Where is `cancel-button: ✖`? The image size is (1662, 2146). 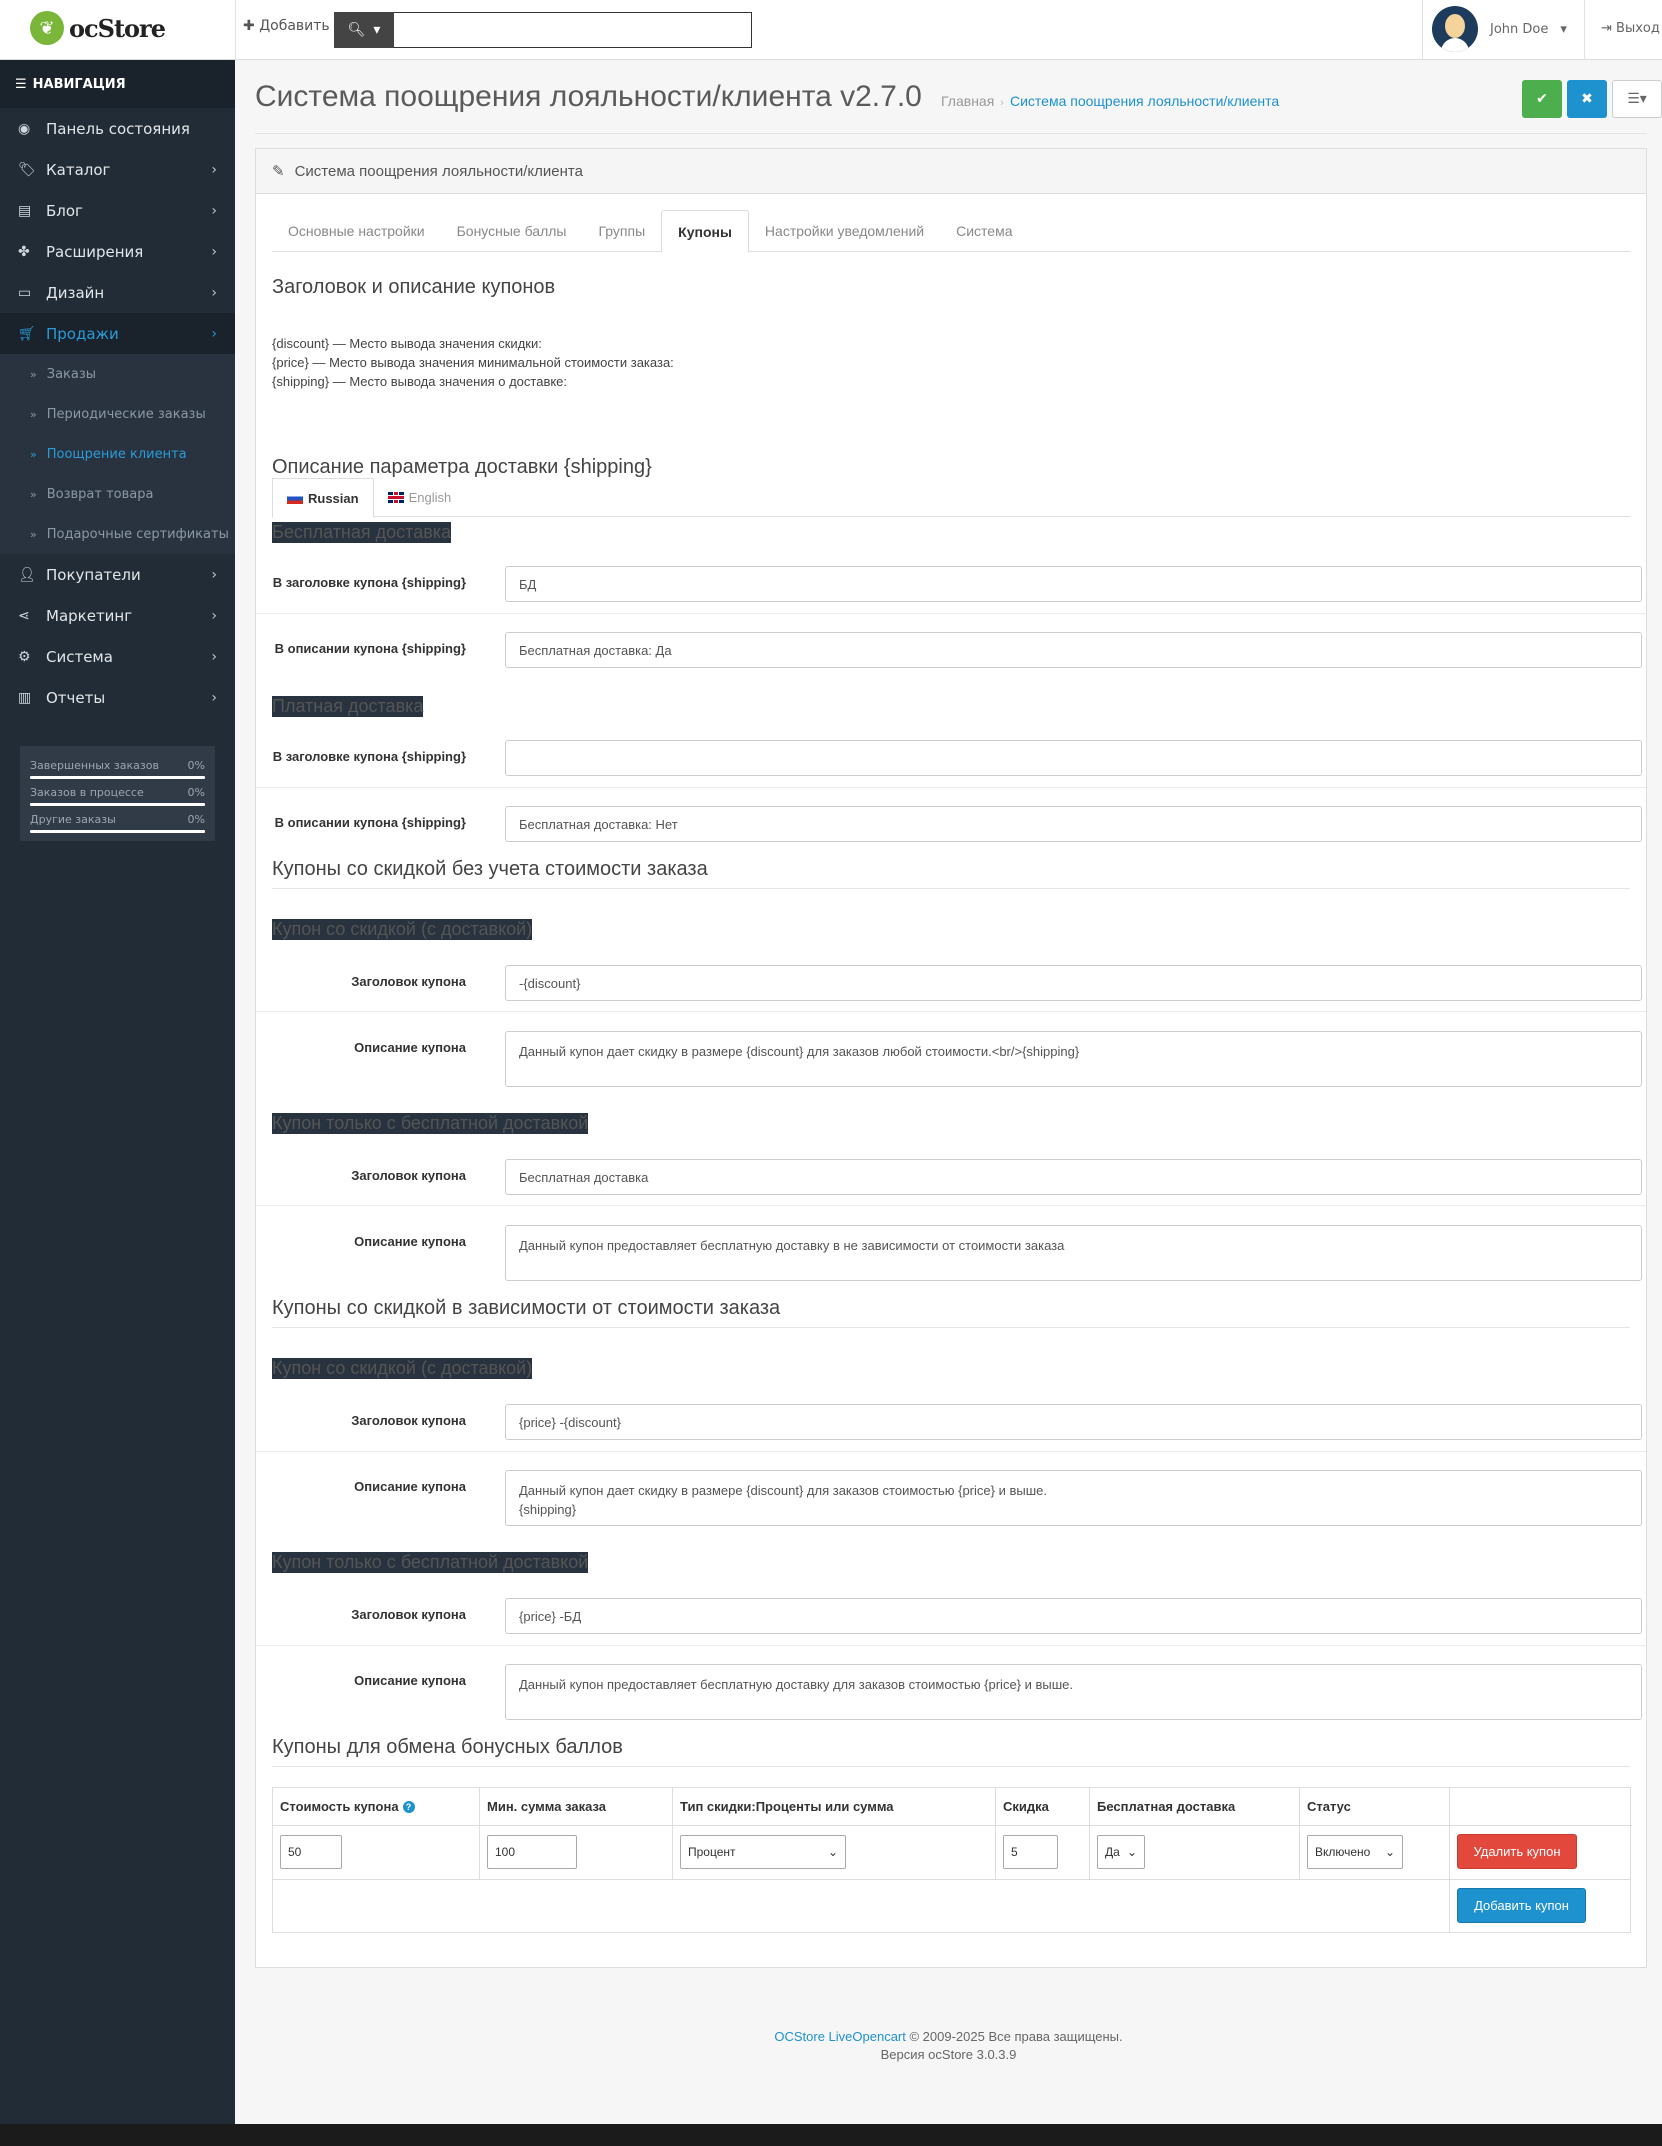
cancel-button: ✖ is located at coordinates (1587, 99).